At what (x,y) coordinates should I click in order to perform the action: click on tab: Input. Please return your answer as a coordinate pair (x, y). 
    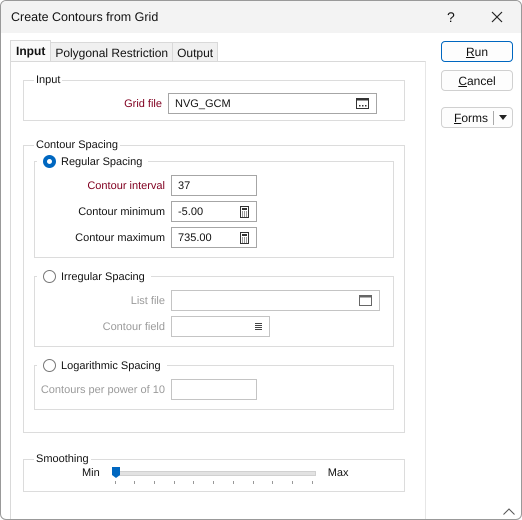
    Looking at the image, I should click on (31, 50).